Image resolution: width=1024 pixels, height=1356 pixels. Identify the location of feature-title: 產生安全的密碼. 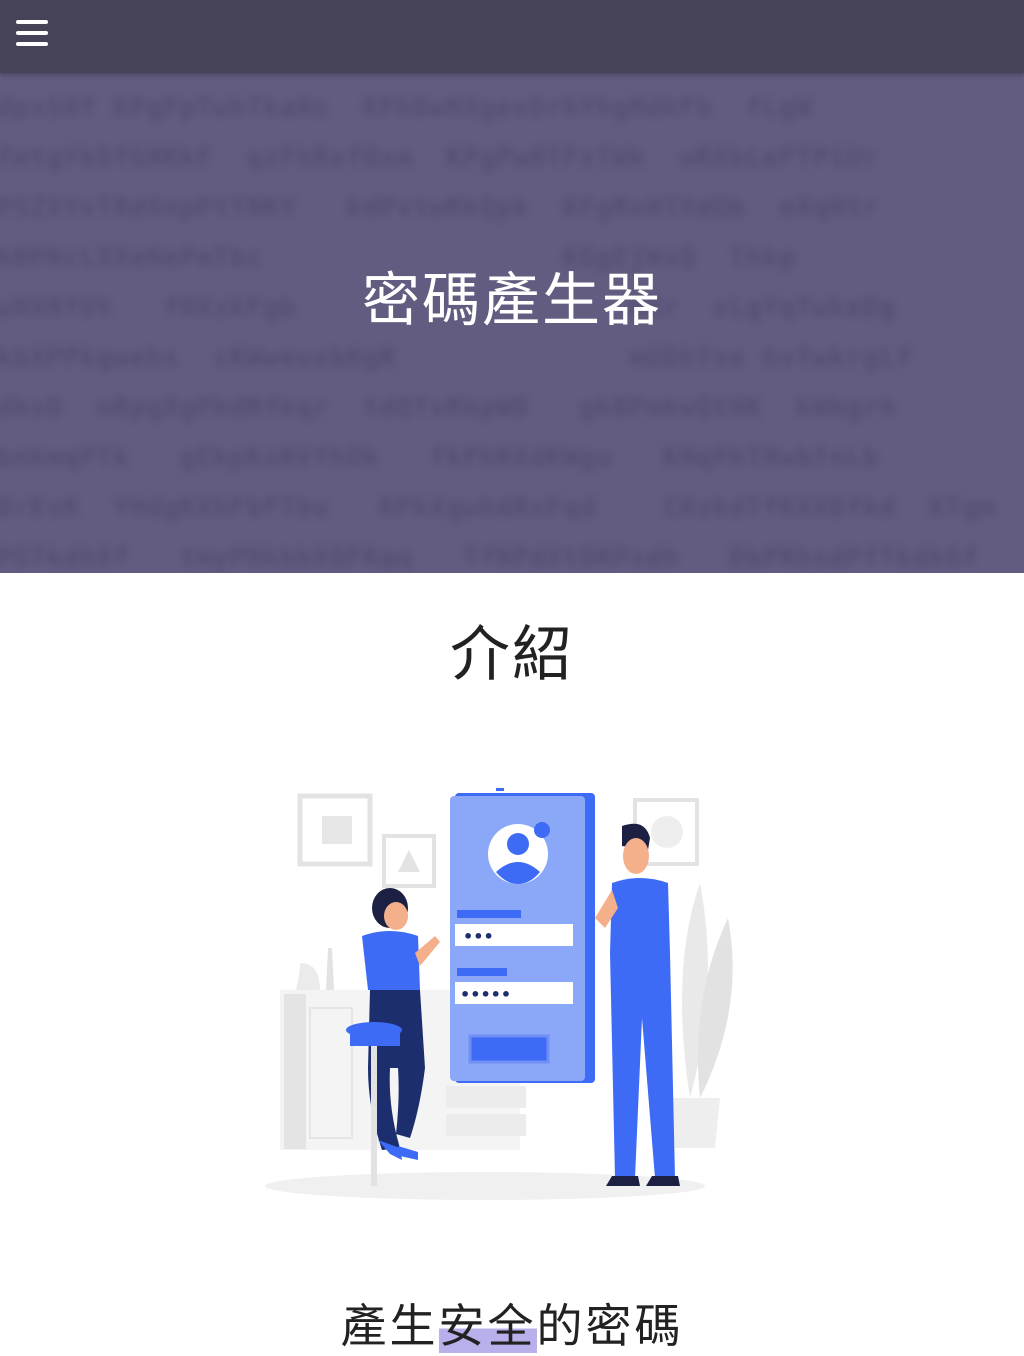
(512, 1323).